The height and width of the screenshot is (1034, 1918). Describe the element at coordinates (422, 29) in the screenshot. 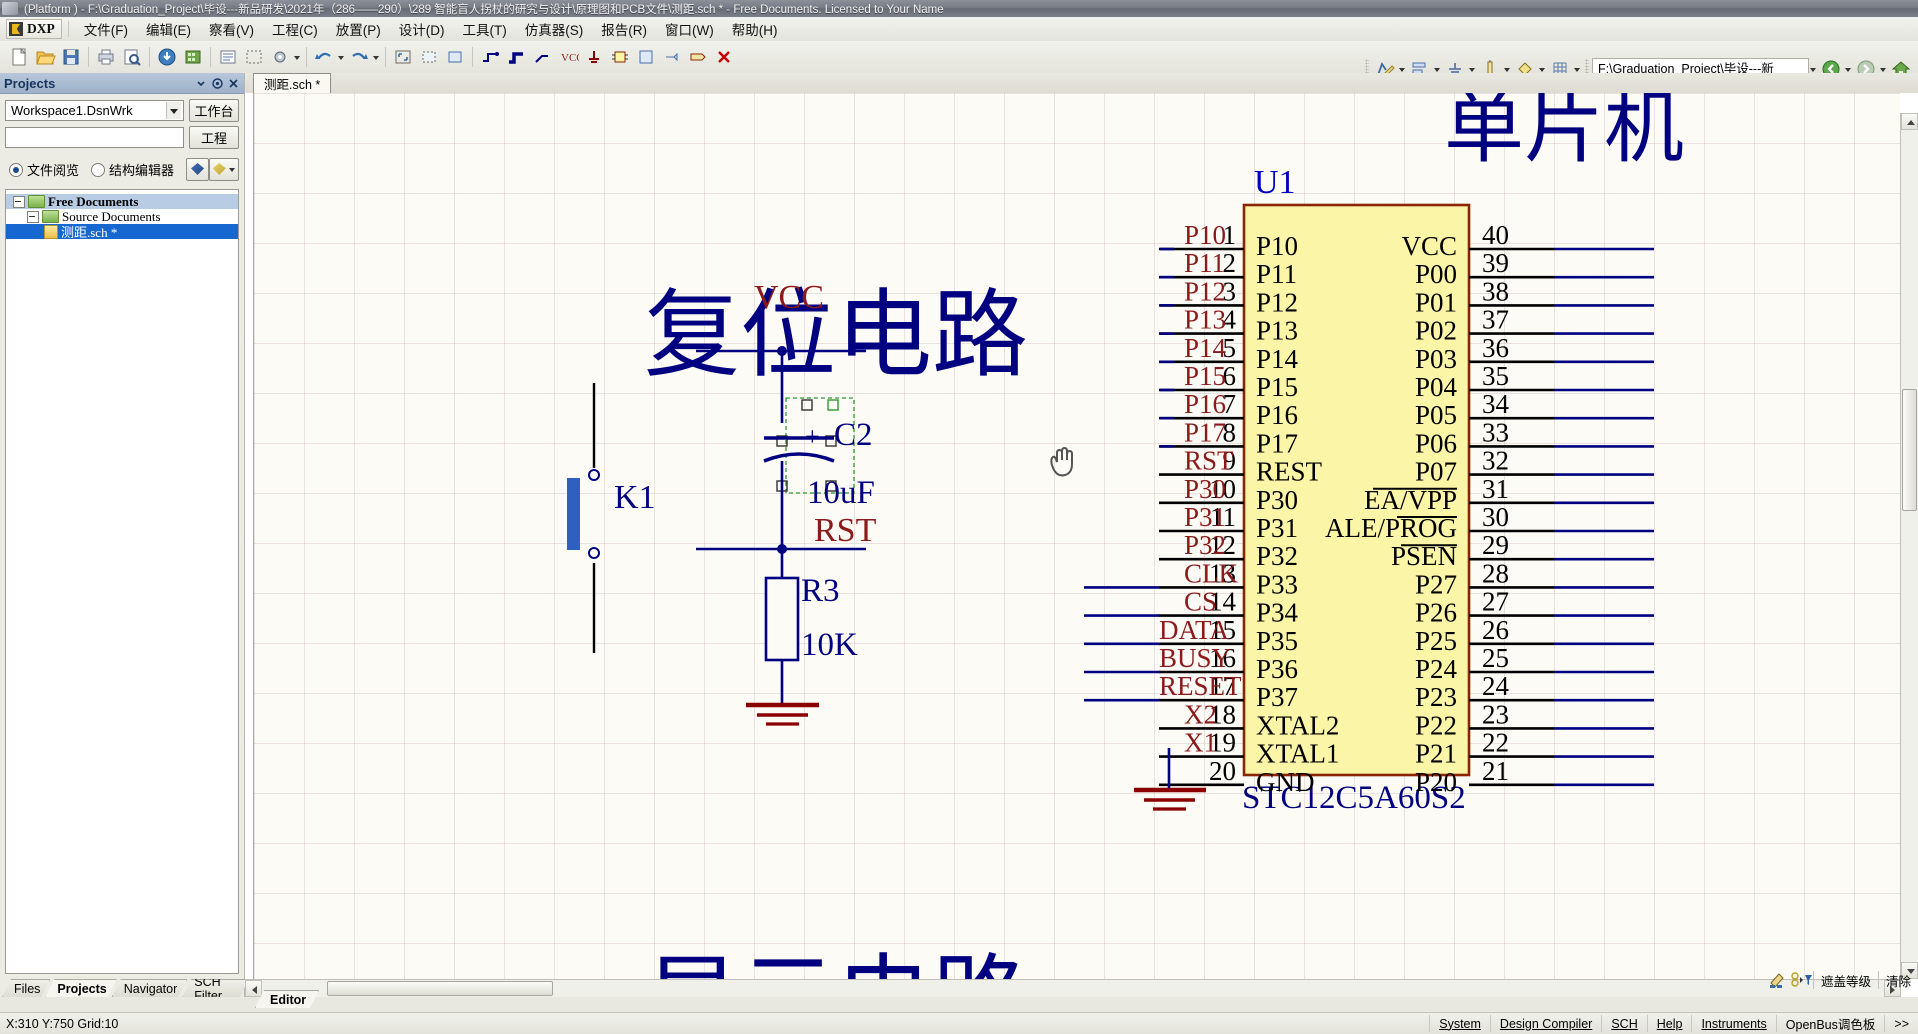

I see `menu-item-design: 设计(D)` at that location.